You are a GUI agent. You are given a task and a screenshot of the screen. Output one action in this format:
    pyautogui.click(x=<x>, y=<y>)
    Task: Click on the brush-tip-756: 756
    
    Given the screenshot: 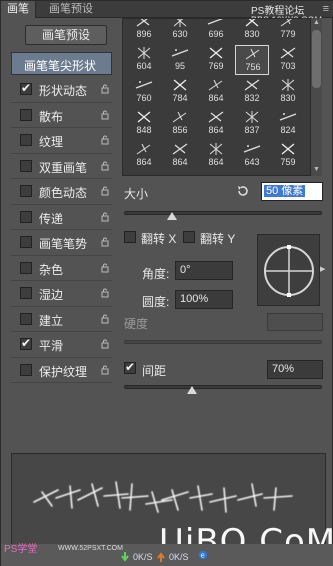 What is the action you would take?
    pyautogui.click(x=252, y=60)
    